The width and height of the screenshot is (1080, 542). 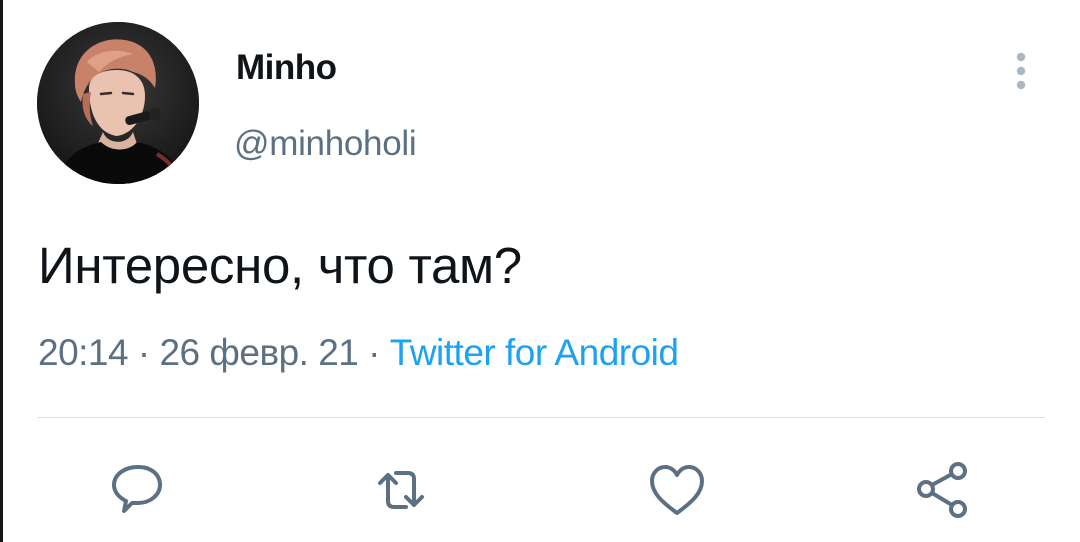 What do you see at coordinates (258, 352) in the screenshot?
I see `tweet-date: 26 февр. 21` at bounding box center [258, 352].